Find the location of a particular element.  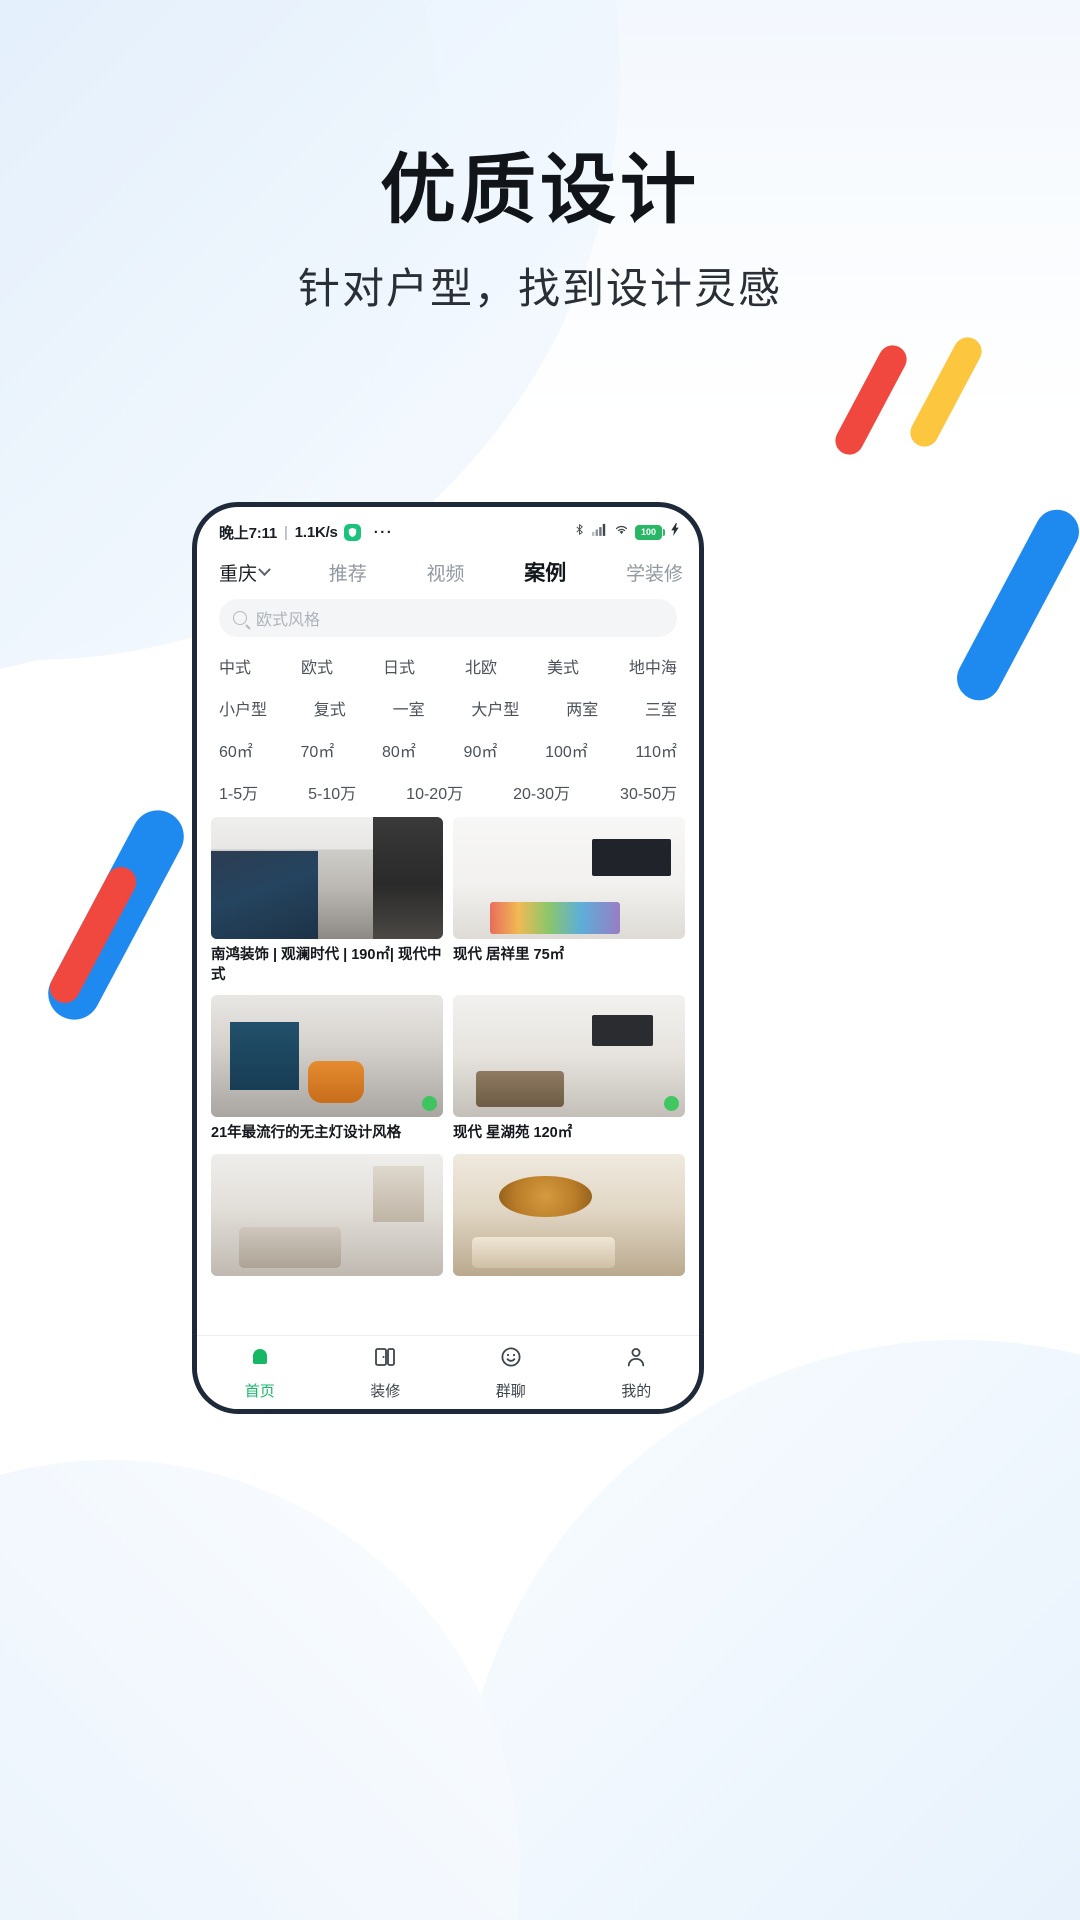

tab-recommend: 推荐 is located at coordinates (348, 572).